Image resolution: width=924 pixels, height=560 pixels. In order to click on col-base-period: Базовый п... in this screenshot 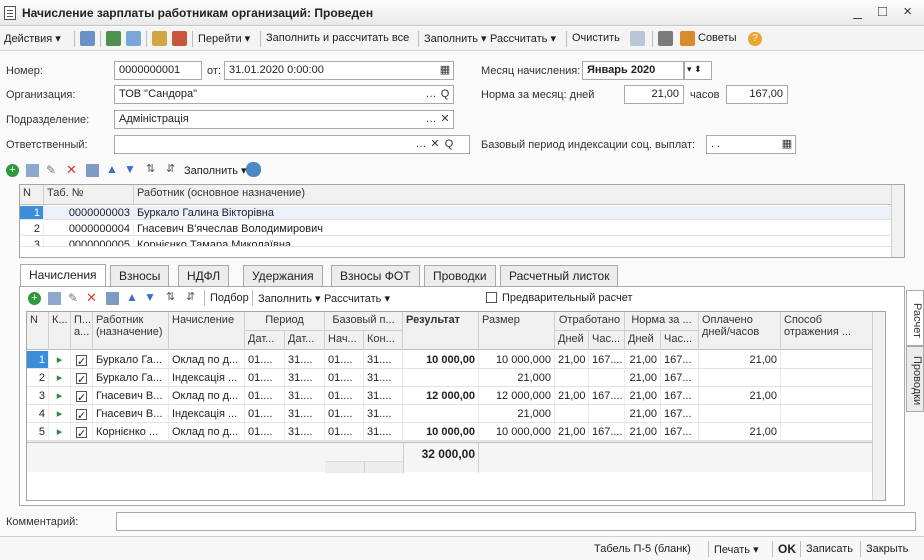, I will do `click(364, 321)`.